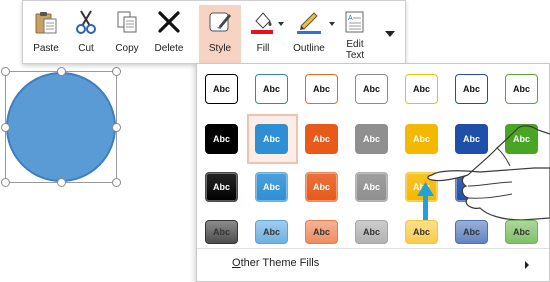 The width and height of the screenshot is (550, 282). What do you see at coordinates (321, 232) in the screenshot?
I see `style-tile-r4-c3: Abc` at bounding box center [321, 232].